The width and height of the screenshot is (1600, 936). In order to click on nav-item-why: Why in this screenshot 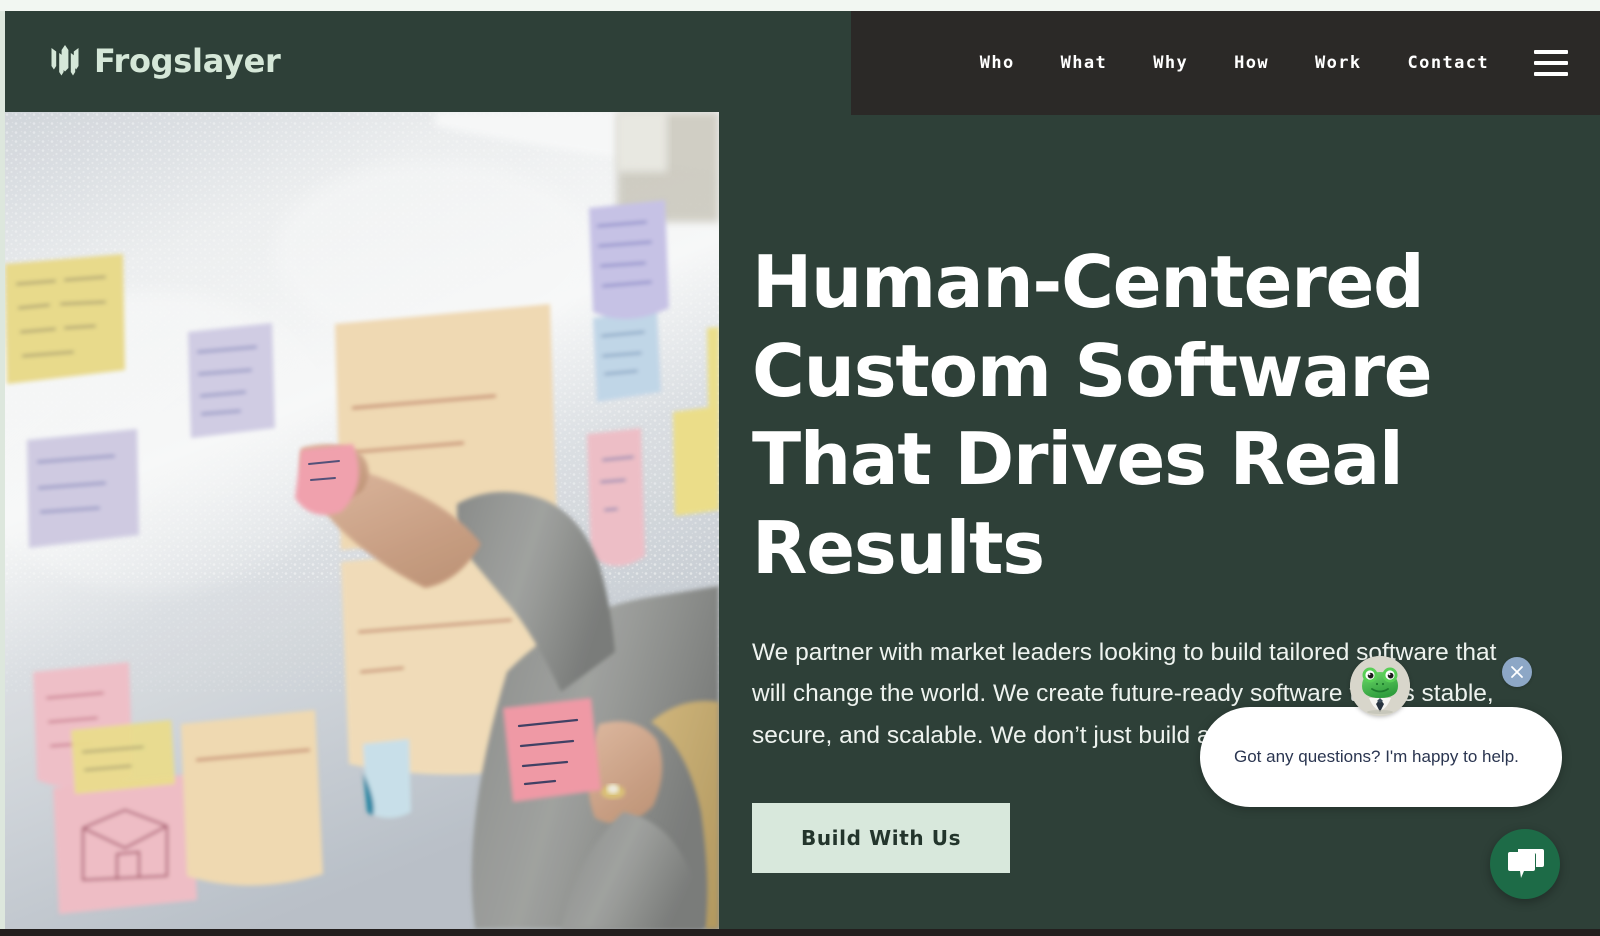, I will do `click(1170, 63)`.